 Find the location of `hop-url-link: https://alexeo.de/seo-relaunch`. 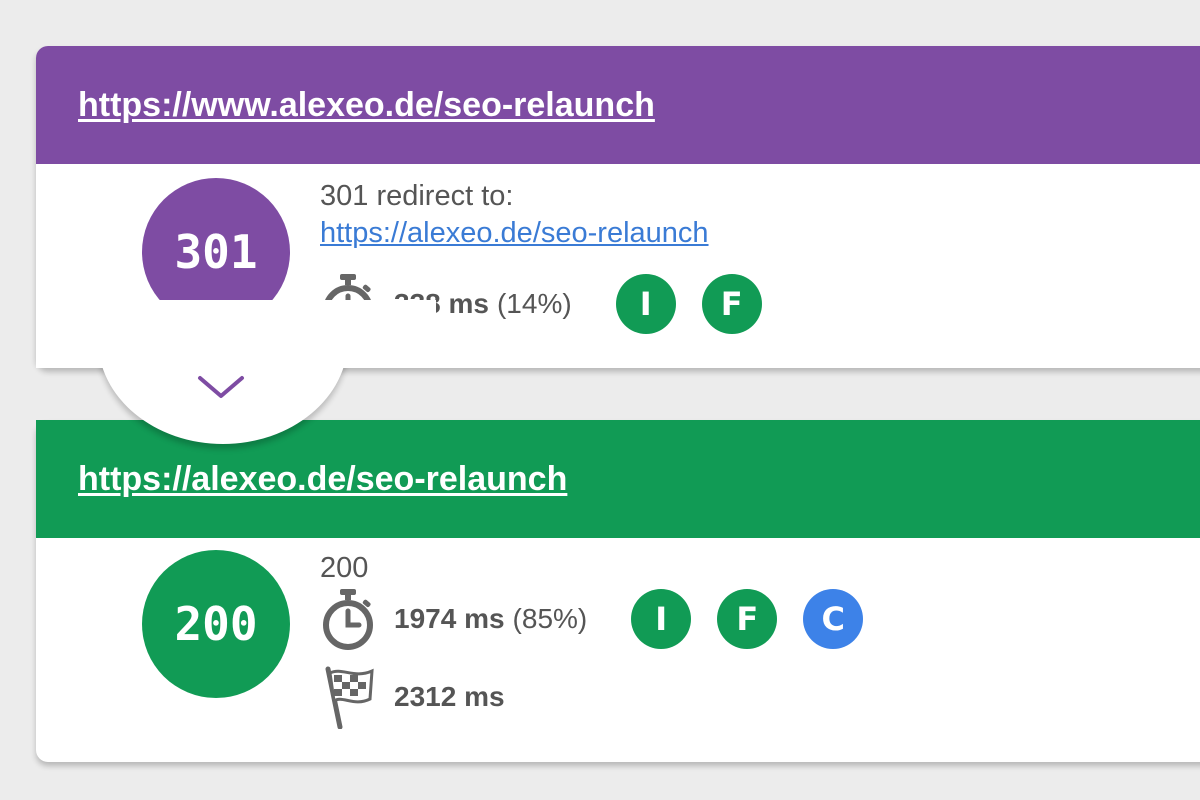

hop-url-link: https://alexeo.de/seo-relaunch is located at coordinates (322, 479).